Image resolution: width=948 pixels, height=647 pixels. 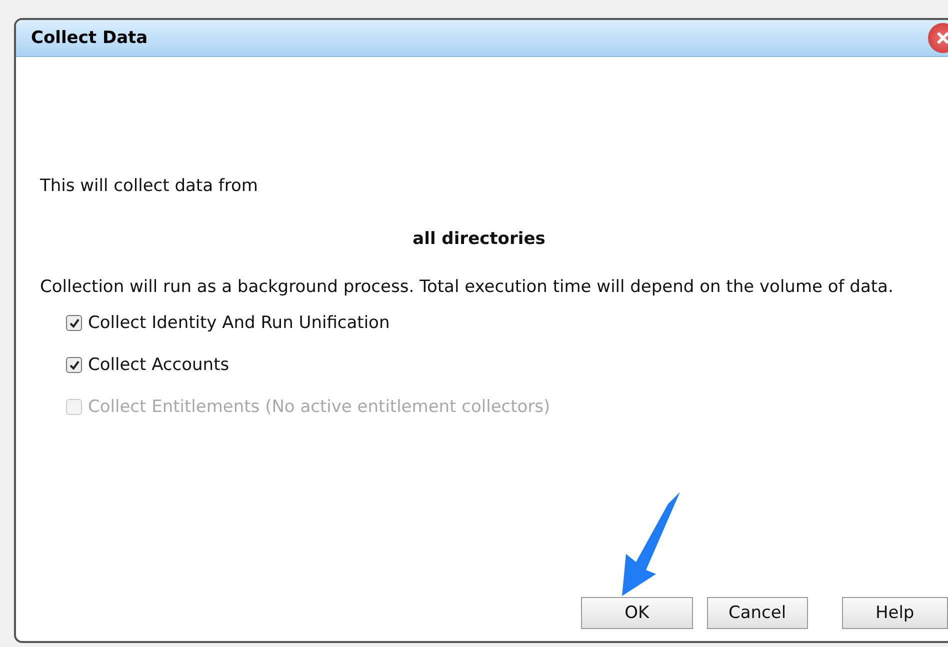 I want to click on checkbox-label: Collect Accounts, so click(x=159, y=365).